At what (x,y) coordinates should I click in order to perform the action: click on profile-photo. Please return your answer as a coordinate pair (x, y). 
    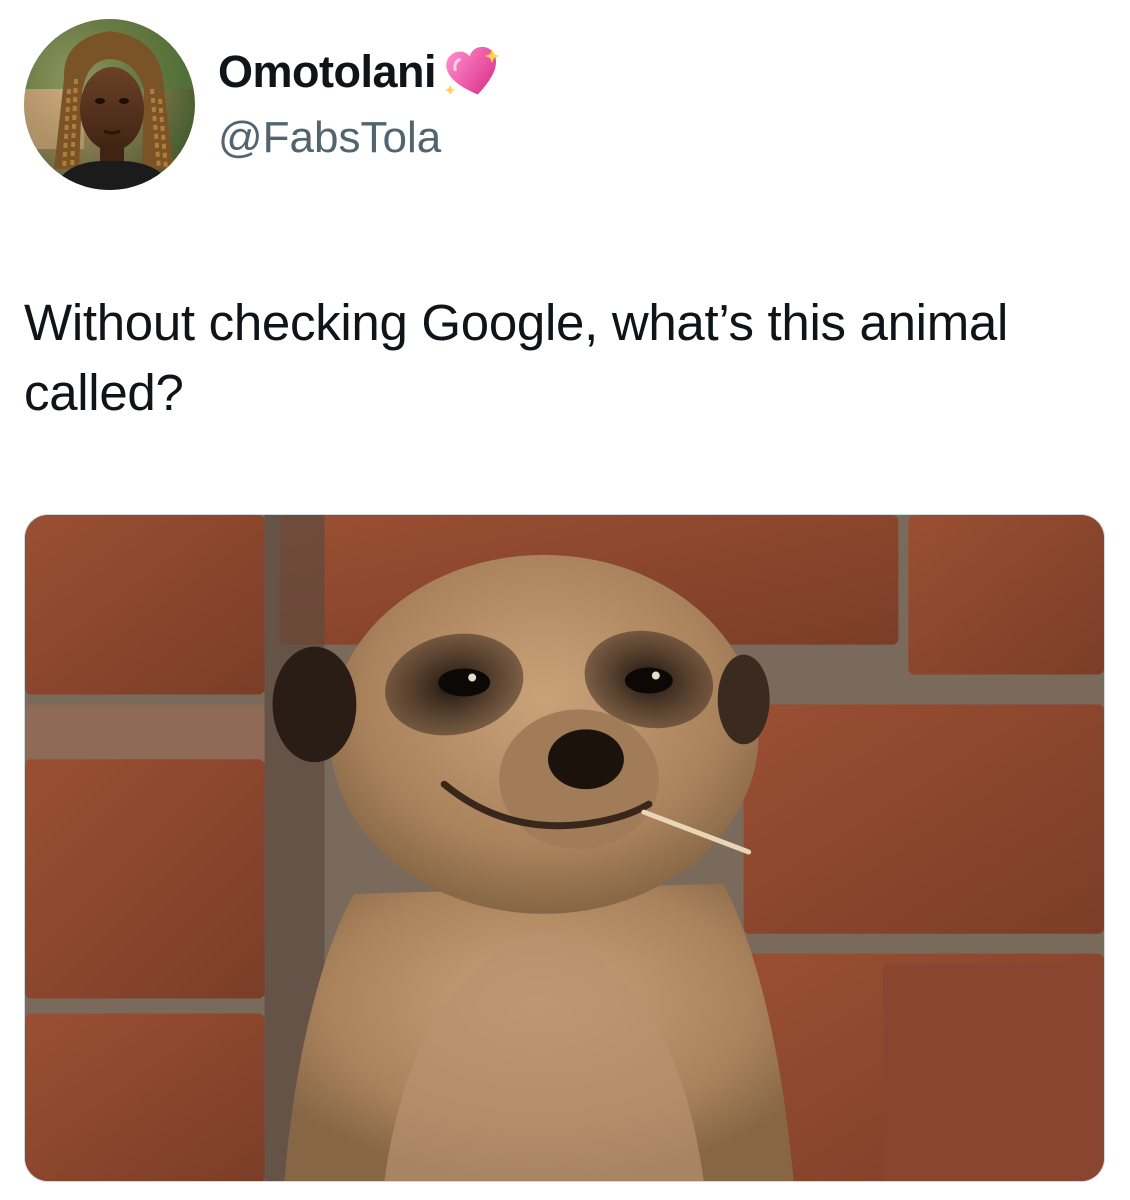
    Looking at the image, I should click on (109, 104).